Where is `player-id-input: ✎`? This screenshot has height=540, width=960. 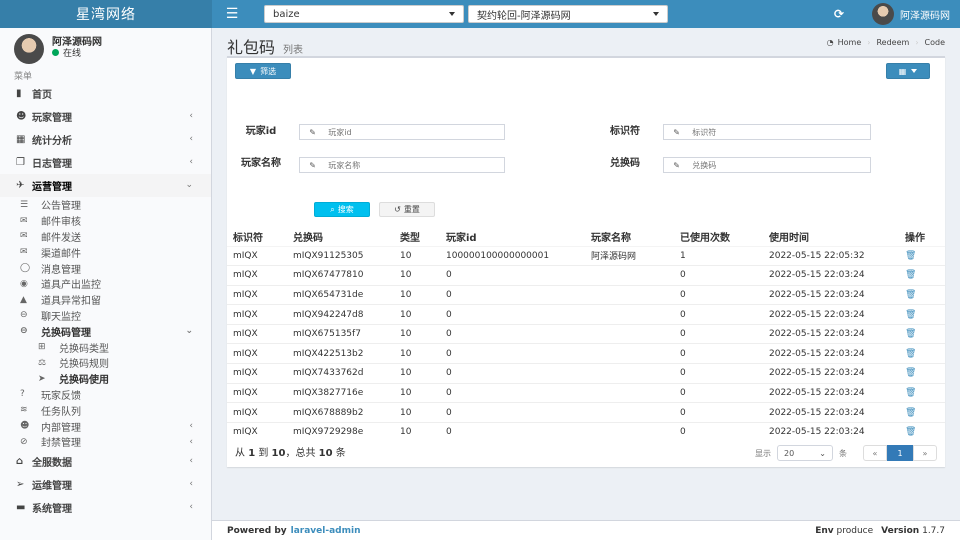 player-id-input: ✎ is located at coordinates (402, 132).